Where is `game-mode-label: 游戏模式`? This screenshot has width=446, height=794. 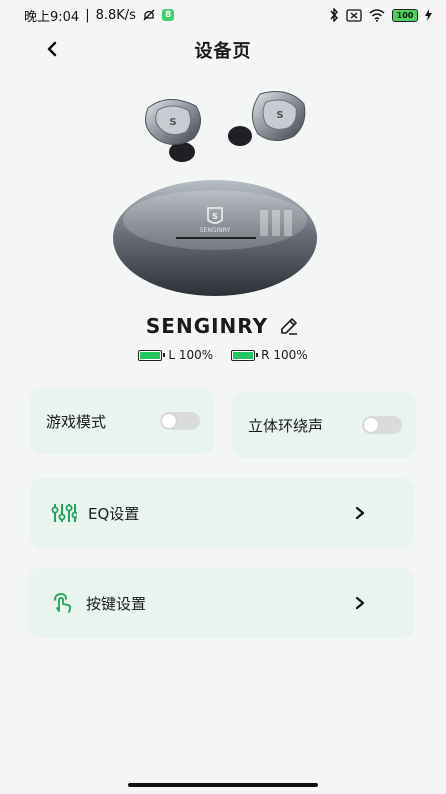
game-mode-label: 游戏模式 is located at coordinates (76, 421).